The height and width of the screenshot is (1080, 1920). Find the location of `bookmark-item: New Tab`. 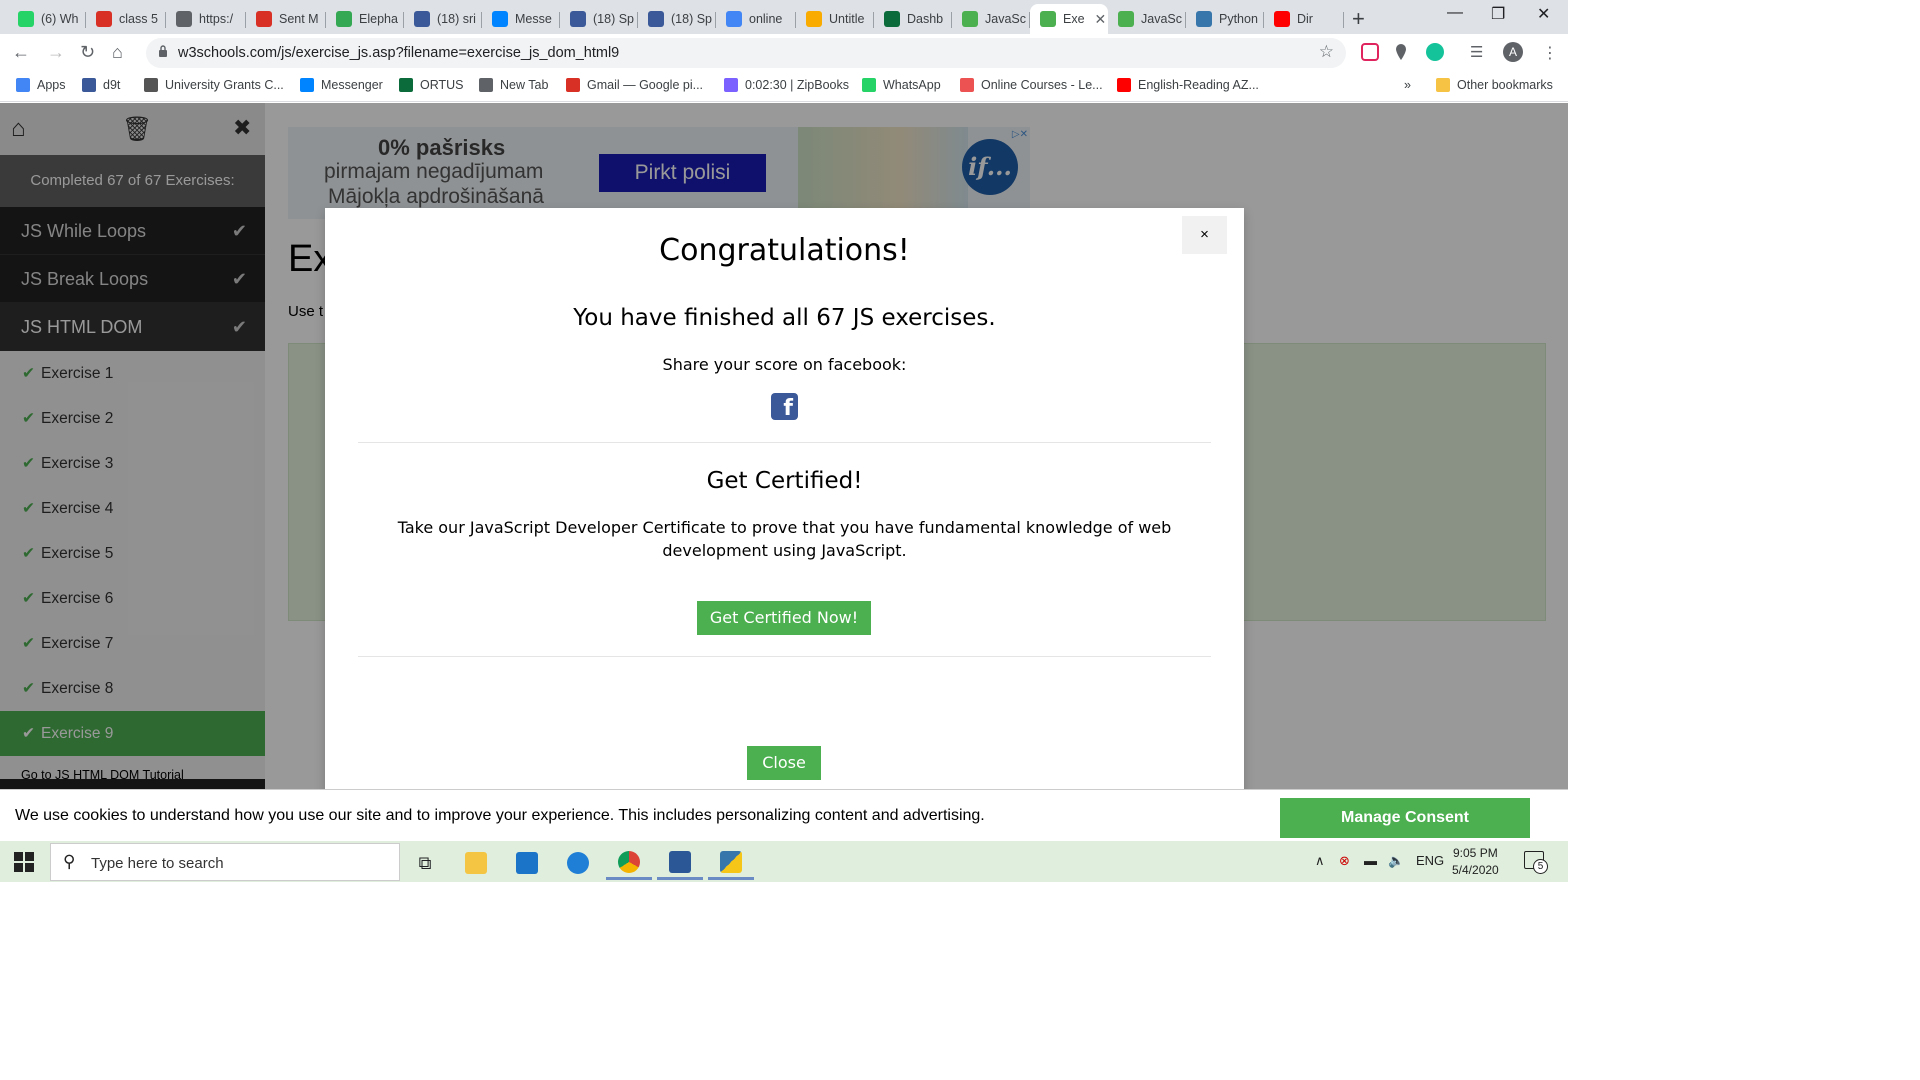

bookmark-item: New Tab is located at coordinates (513, 85).